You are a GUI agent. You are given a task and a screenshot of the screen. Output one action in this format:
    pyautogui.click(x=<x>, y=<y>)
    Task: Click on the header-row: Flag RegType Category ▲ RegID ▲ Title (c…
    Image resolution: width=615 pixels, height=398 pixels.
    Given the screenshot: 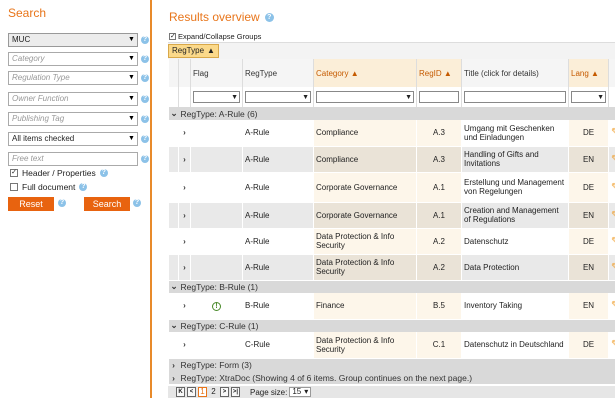 What is the action you would take?
    pyautogui.click(x=391, y=73)
    